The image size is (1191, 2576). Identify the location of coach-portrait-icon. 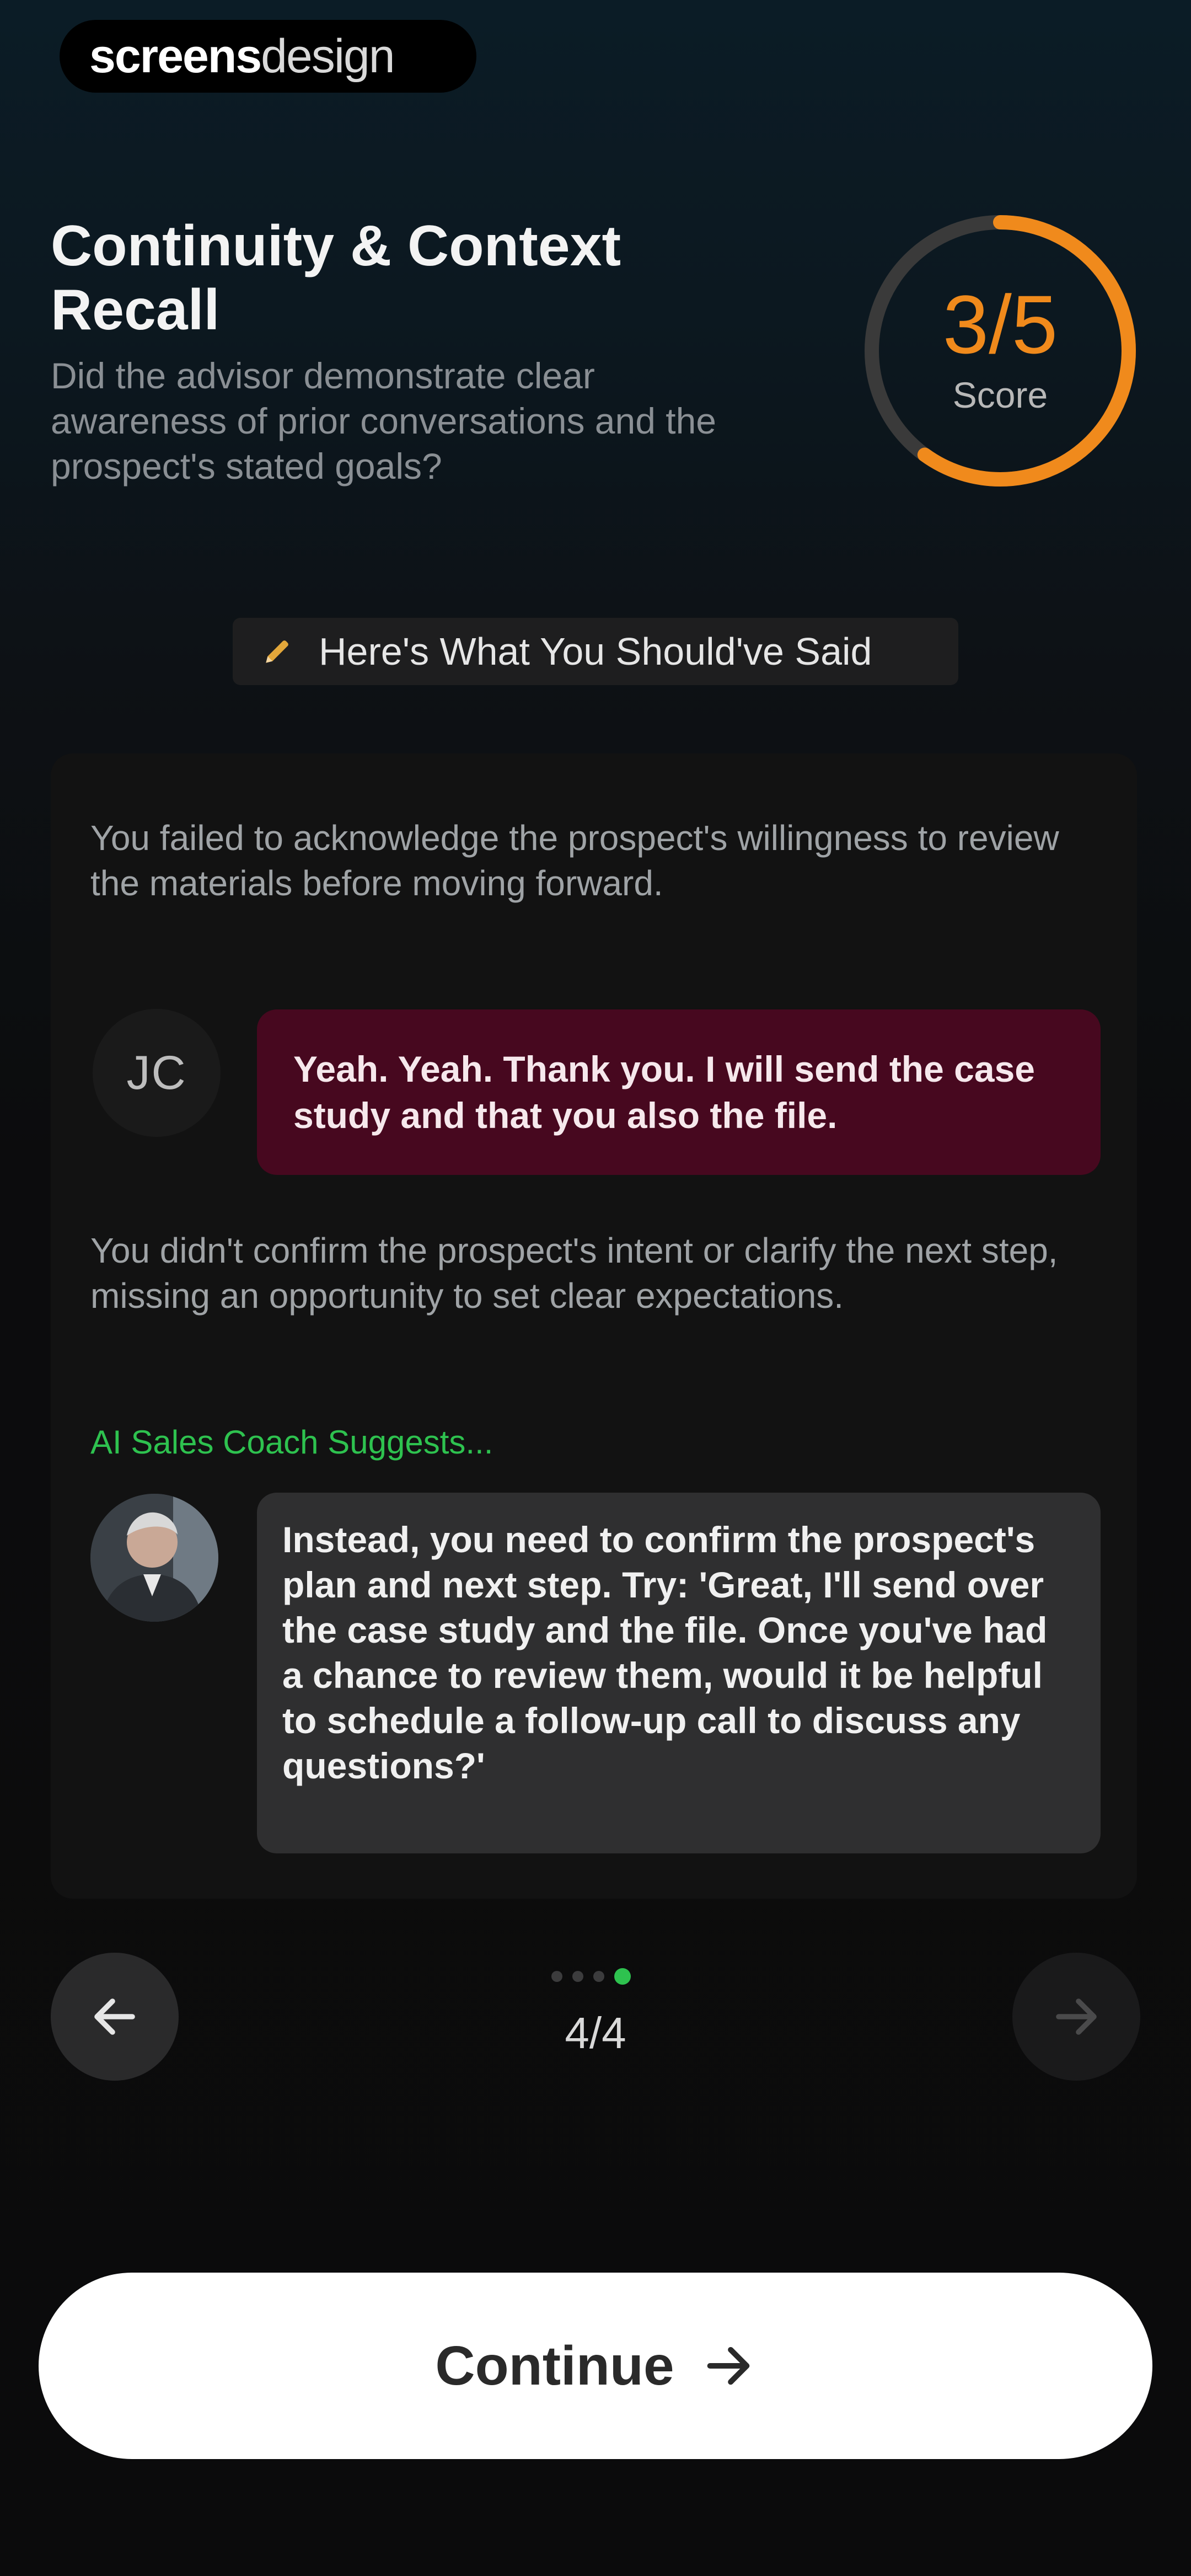
(154, 1558).